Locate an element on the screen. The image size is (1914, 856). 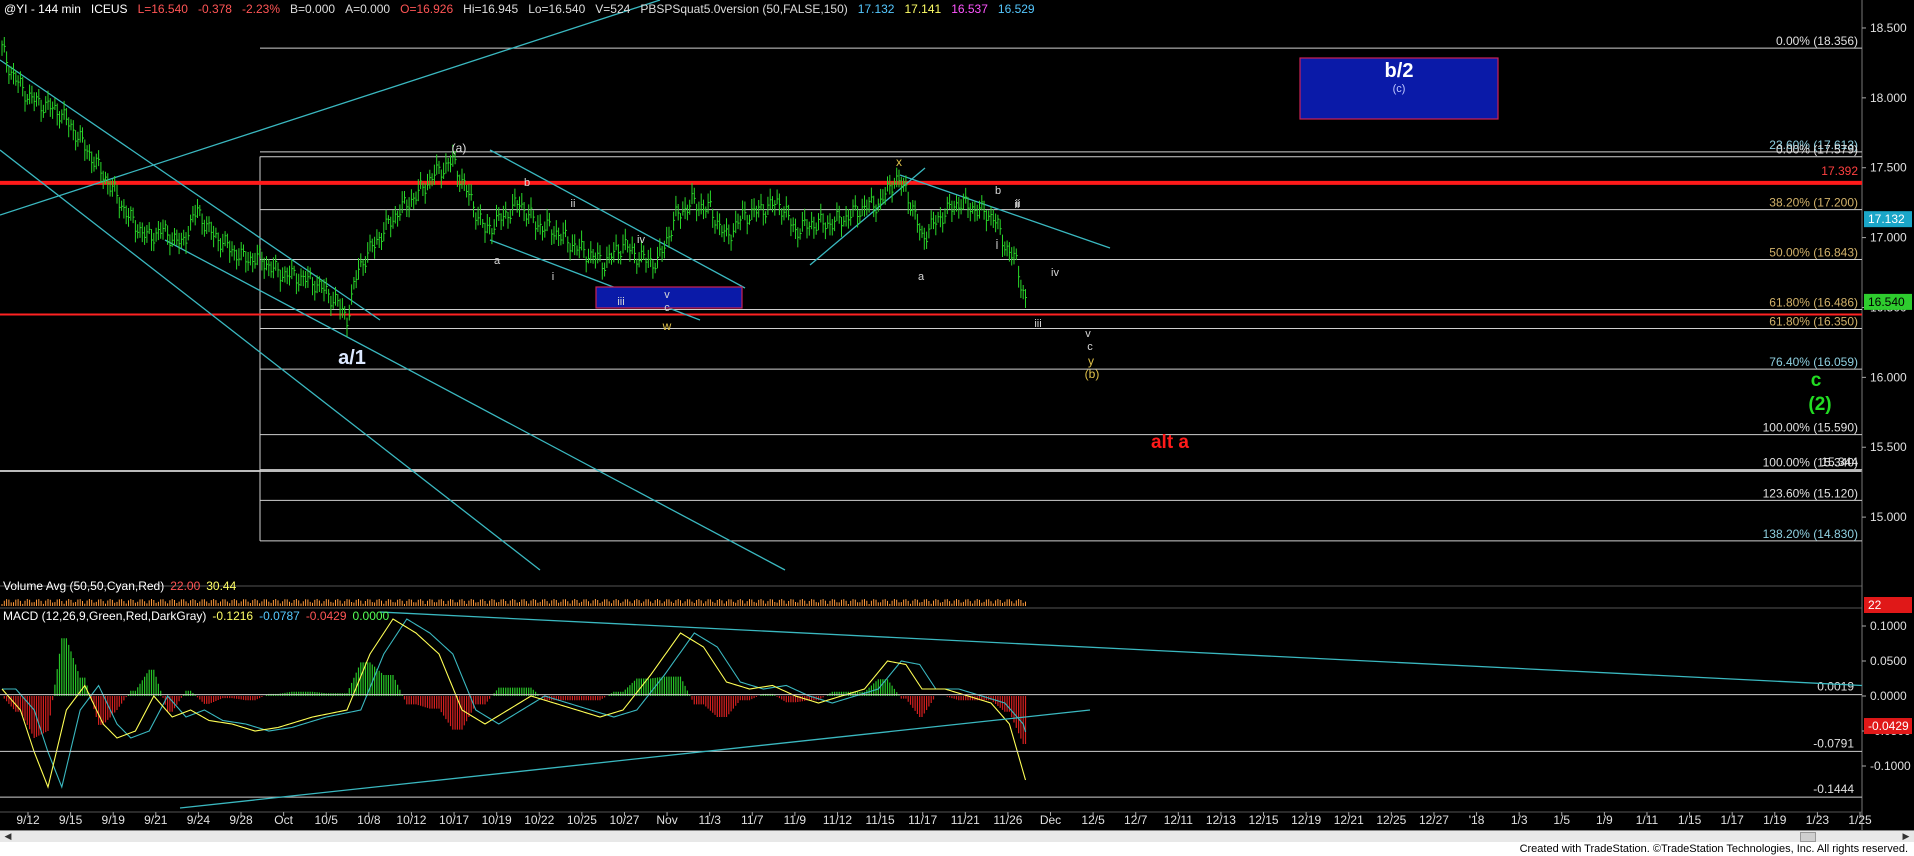
scroll-left-icon: ◀ is located at coordinates (8, 836).